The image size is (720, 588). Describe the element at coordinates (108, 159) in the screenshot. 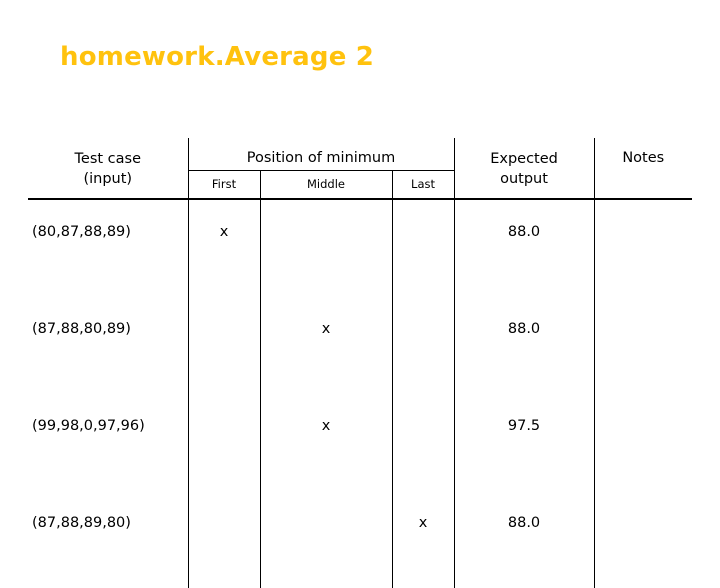

I see `header-test-case-line1: Test case` at that location.